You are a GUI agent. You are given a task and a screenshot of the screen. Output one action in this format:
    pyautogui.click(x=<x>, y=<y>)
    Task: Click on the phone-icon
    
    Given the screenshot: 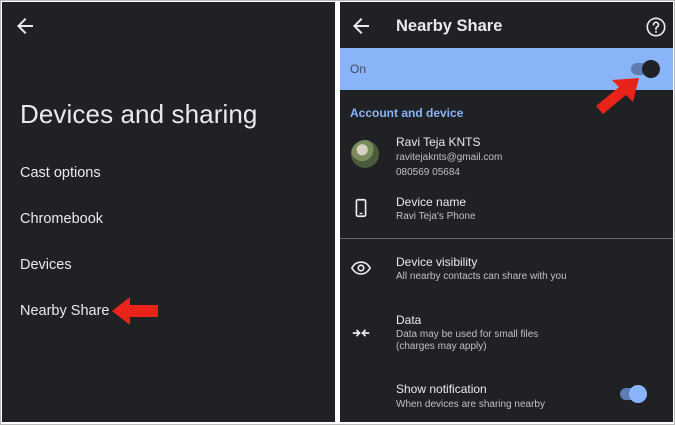 What is the action you would take?
    pyautogui.click(x=361, y=208)
    